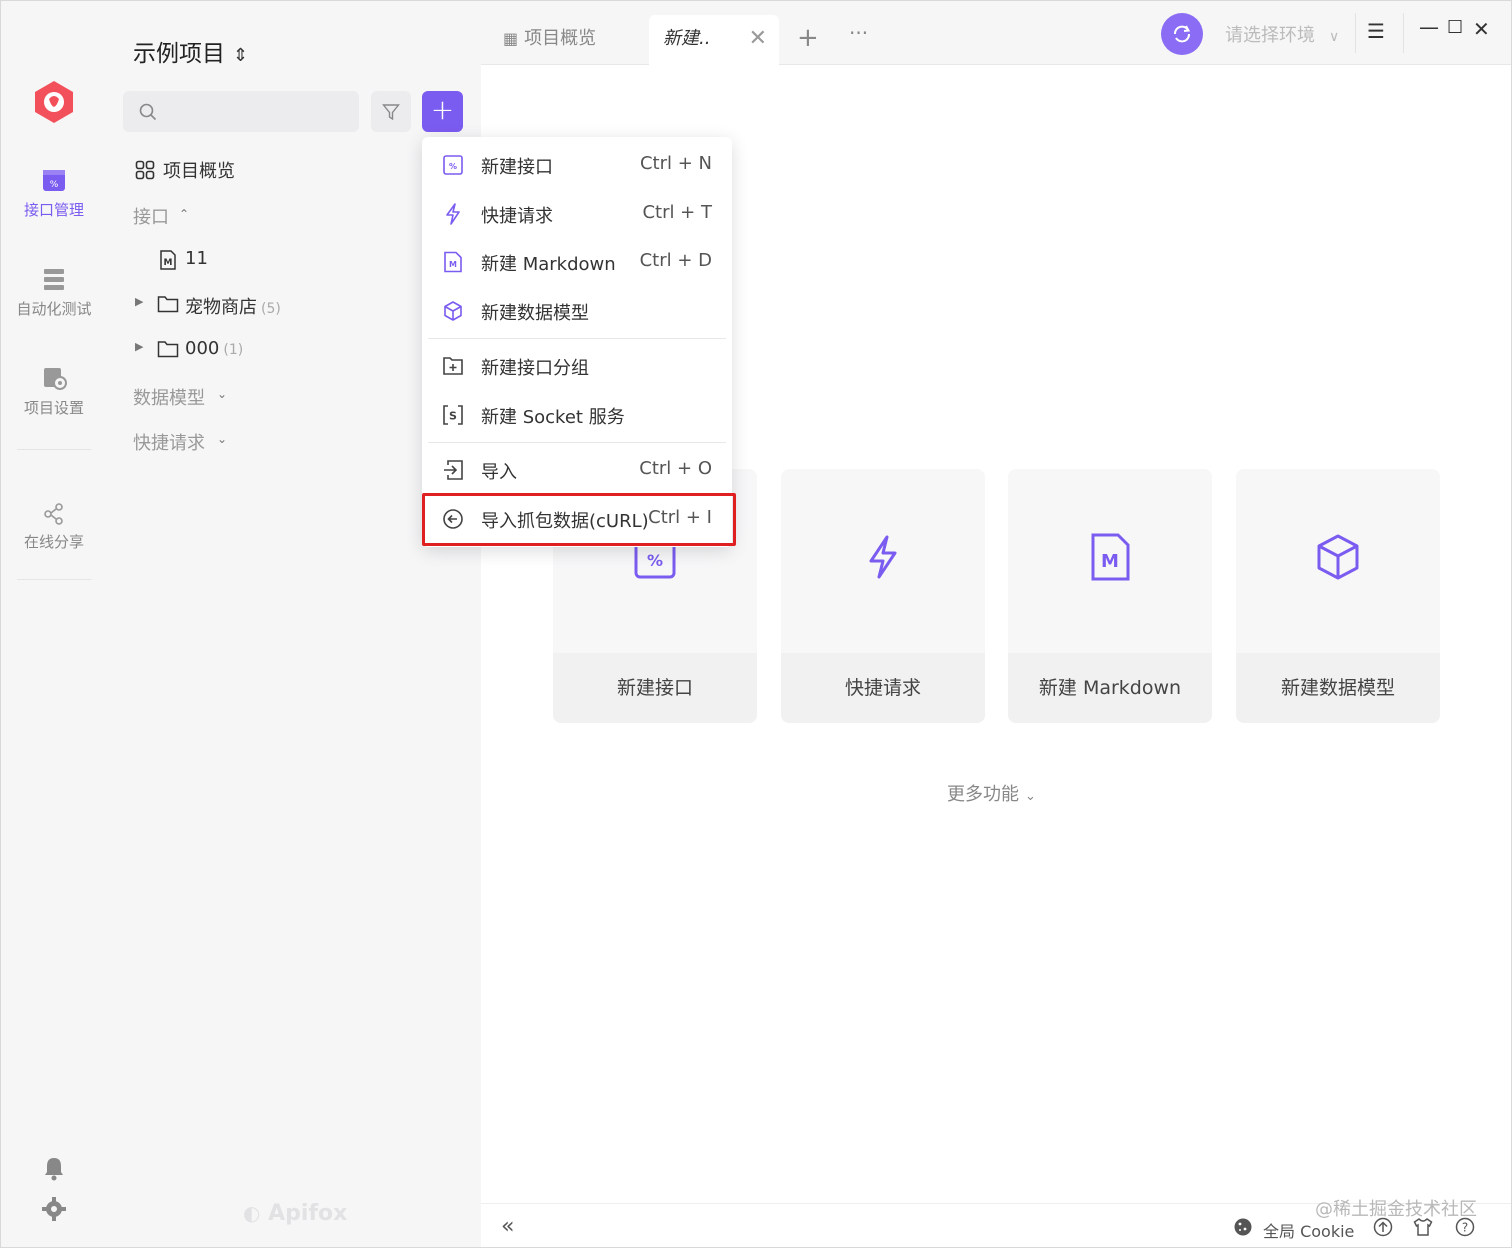 The image size is (1512, 1248). What do you see at coordinates (54, 279) in the screenshot?
I see `automation-icon` at bounding box center [54, 279].